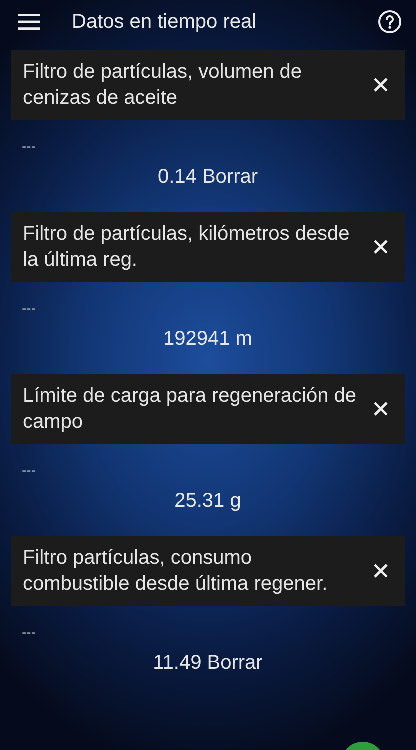 The width and height of the screenshot is (416, 750). What do you see at coordinates (190, 409) in the screenshot?
I see `parameter-title: Límite de carga para regeneración de campo` at bounding box center [190, 409].